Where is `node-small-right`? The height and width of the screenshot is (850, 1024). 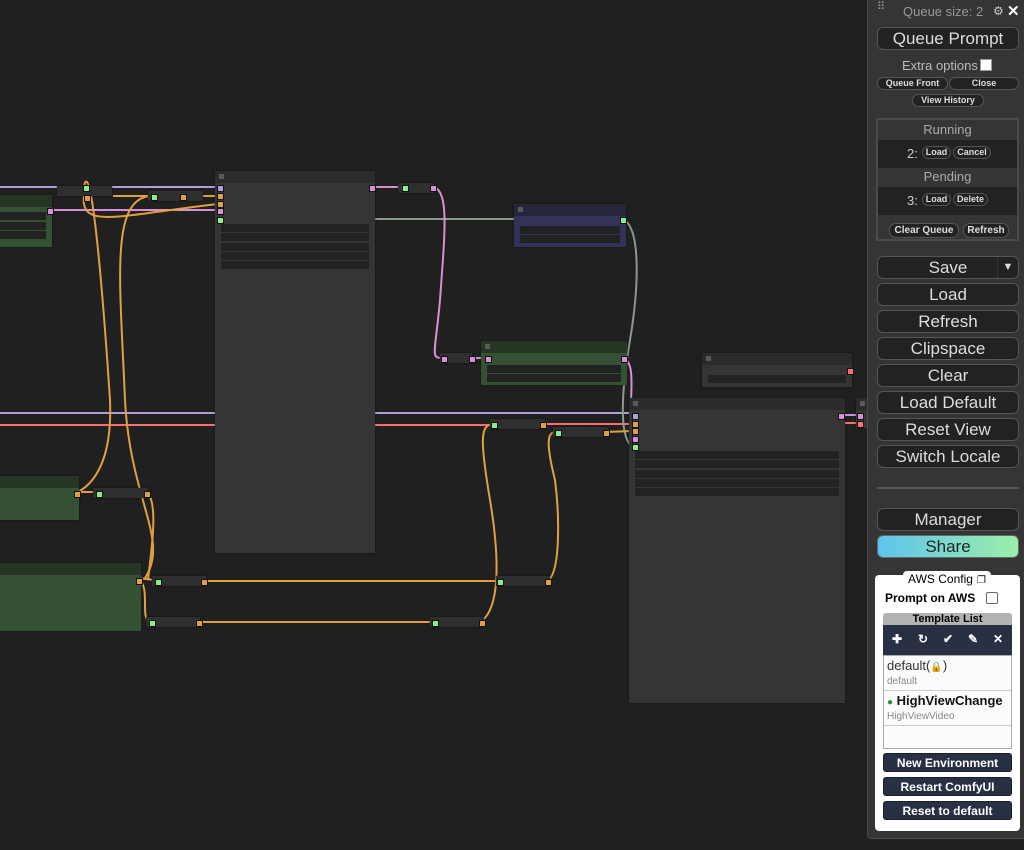
node-small-right is located at coordinates (777, 370).